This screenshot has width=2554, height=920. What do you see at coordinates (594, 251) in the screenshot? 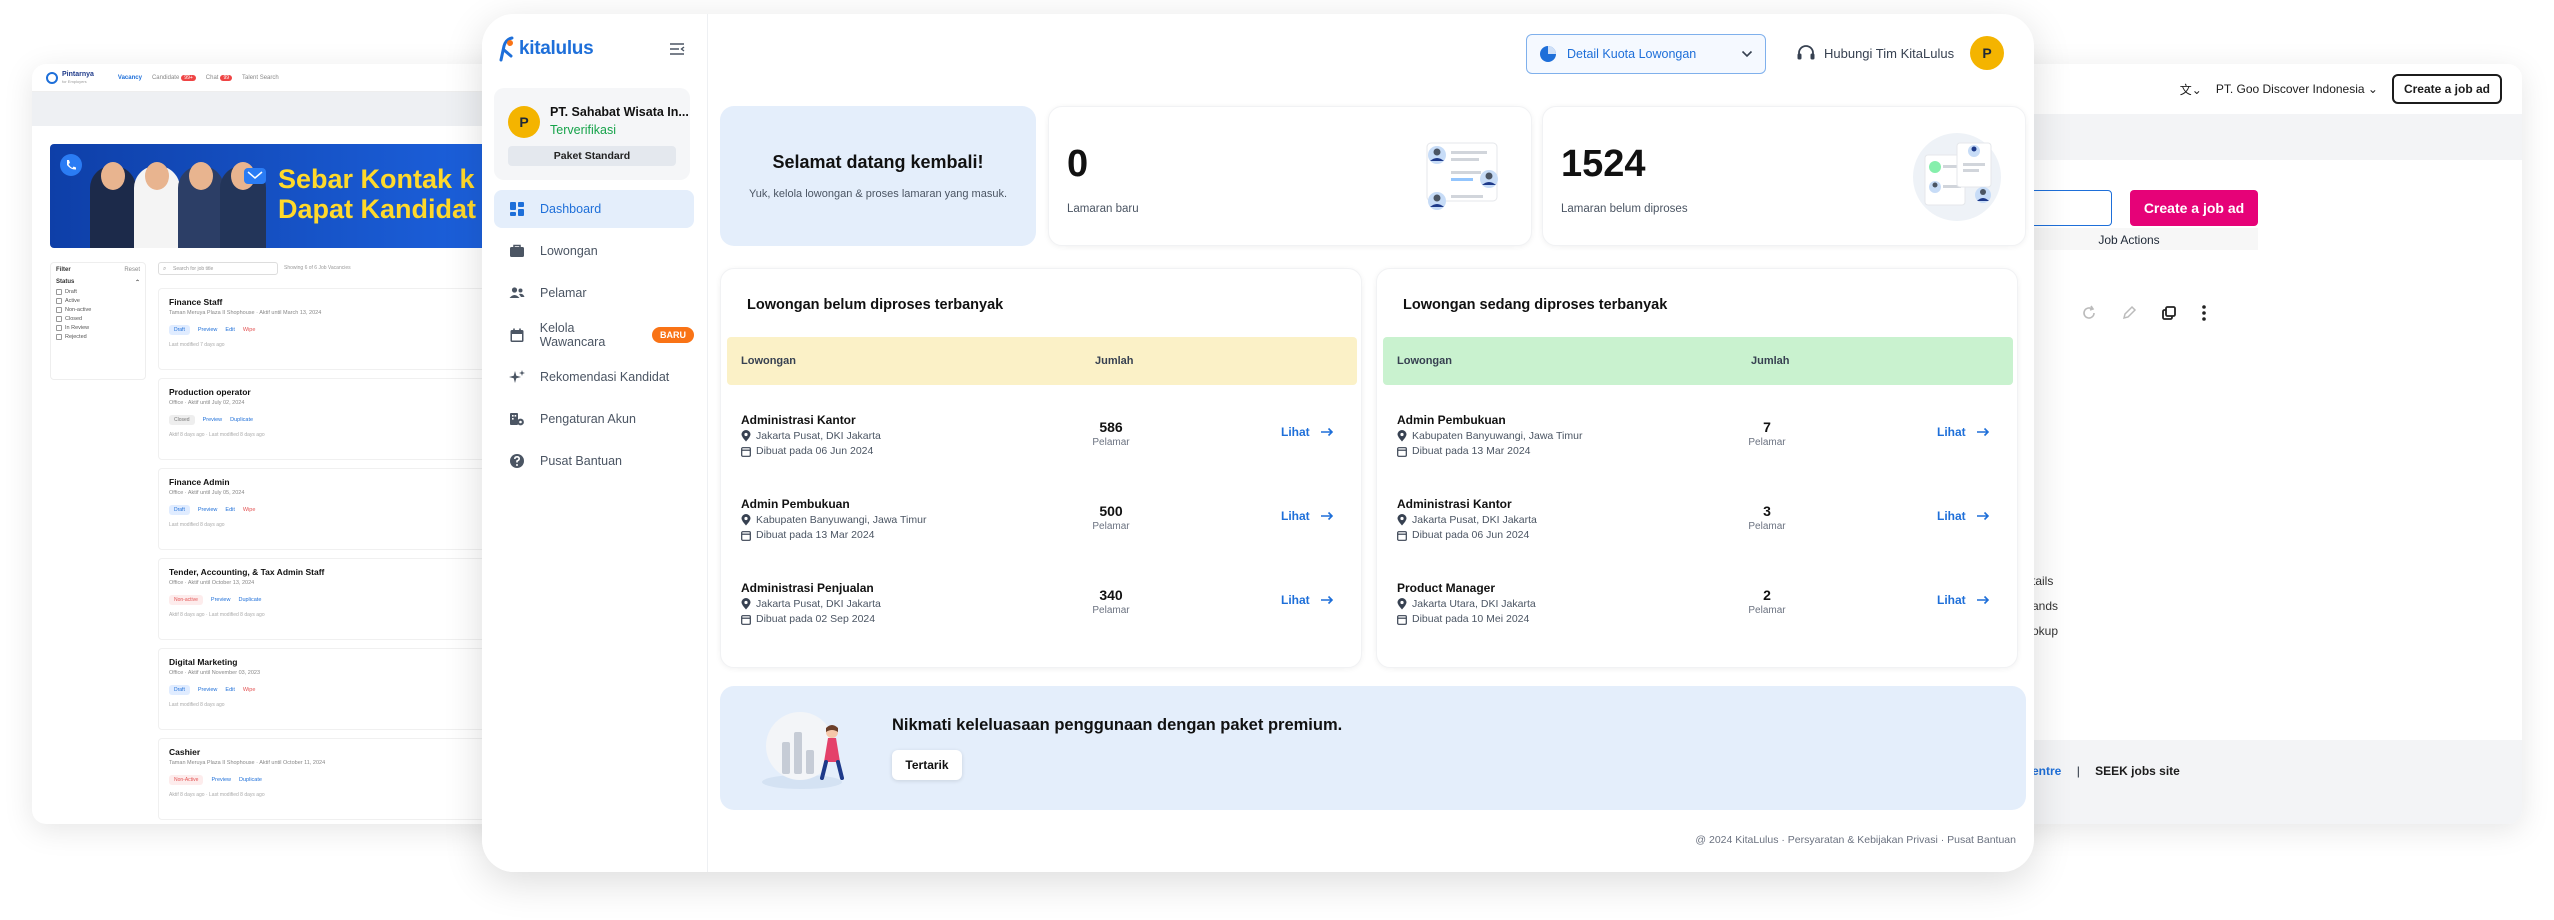
I see `sidebar-item-lowongan: Lowongan` at bounding box center [594, 251].